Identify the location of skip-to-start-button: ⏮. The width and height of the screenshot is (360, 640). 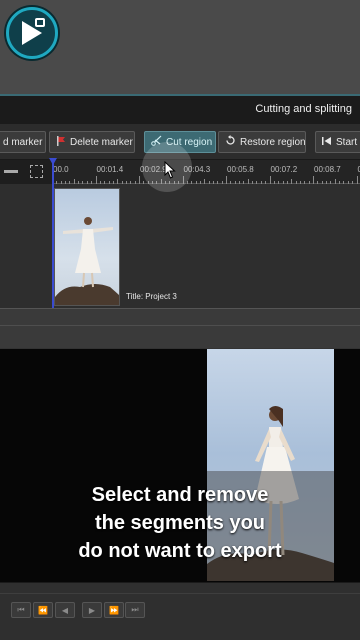
(21, 610).